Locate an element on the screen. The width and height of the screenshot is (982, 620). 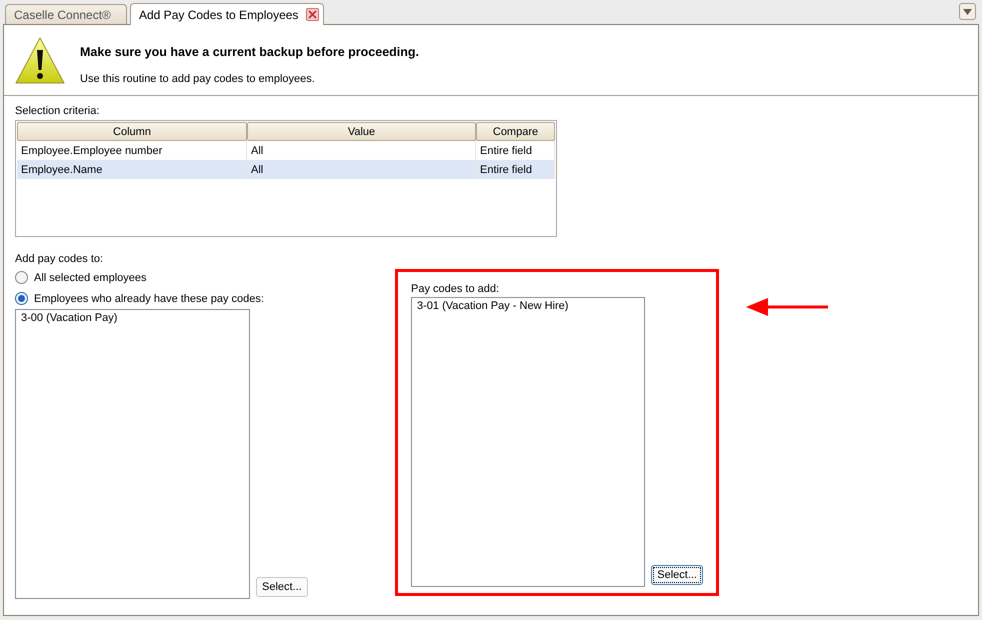
column-header: Column is located at coordinates (132, 131).